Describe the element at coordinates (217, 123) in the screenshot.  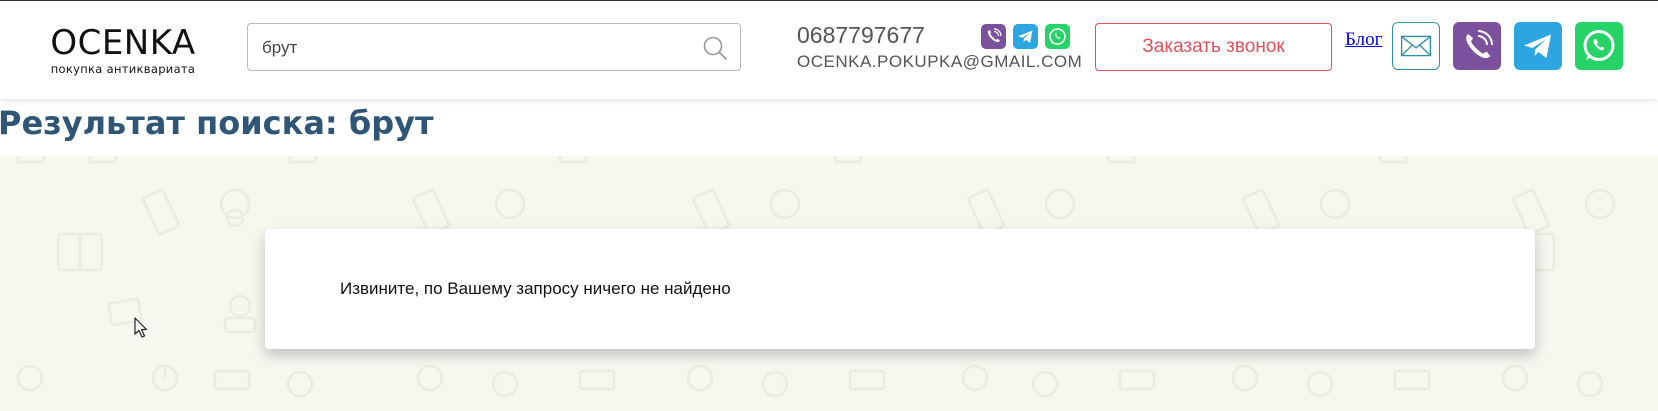
I see `page-title: Результат поиска: брут` at that location.